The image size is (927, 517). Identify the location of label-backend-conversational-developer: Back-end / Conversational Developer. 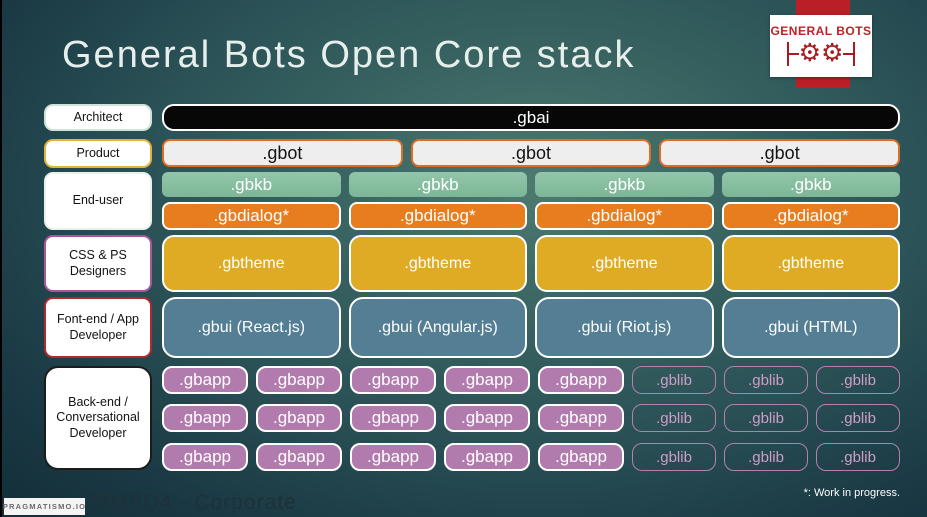
(98, 418).